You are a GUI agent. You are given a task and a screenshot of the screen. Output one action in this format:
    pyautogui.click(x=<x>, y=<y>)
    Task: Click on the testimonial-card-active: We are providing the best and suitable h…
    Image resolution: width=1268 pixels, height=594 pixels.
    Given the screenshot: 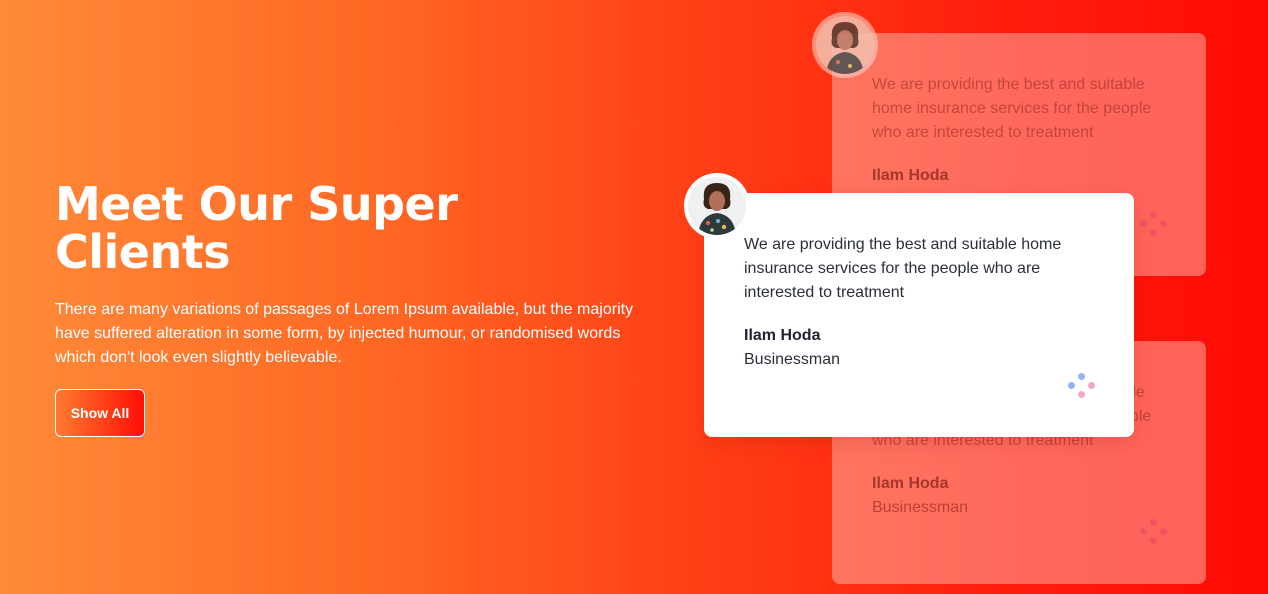 What is the action you would take?
    pyautogui.click(x=919, y=315)
    